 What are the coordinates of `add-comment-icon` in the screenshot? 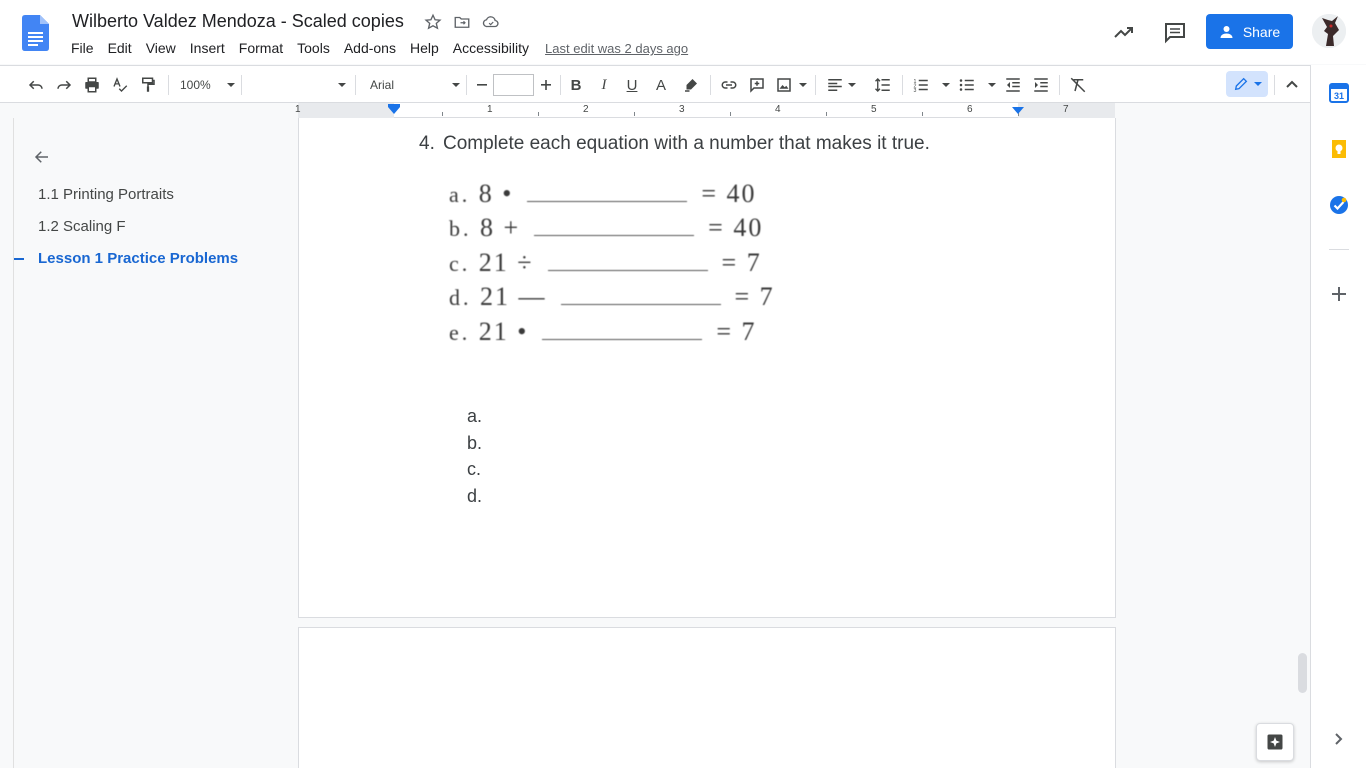 It's located at (757, 85).